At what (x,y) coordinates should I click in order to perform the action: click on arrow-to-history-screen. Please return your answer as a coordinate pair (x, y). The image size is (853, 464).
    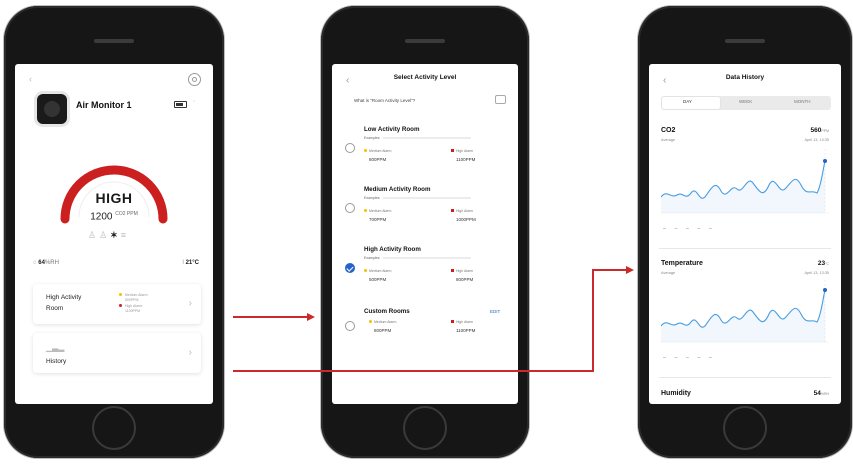
    Looking at the image, I should click on (433, 319).